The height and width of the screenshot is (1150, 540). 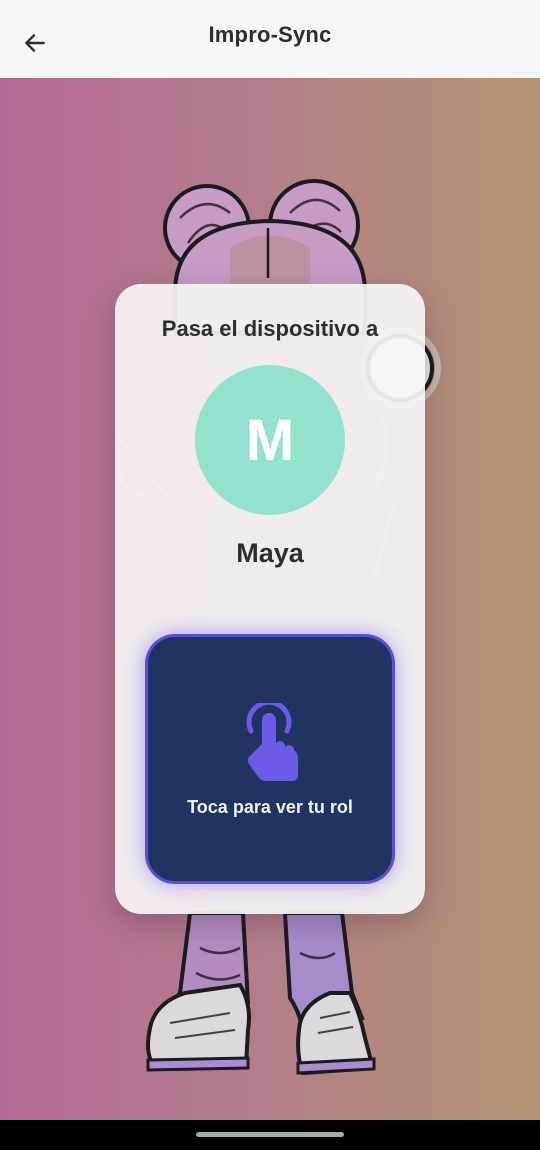 I want to click on avatar: M, so click(x=270, y=440).